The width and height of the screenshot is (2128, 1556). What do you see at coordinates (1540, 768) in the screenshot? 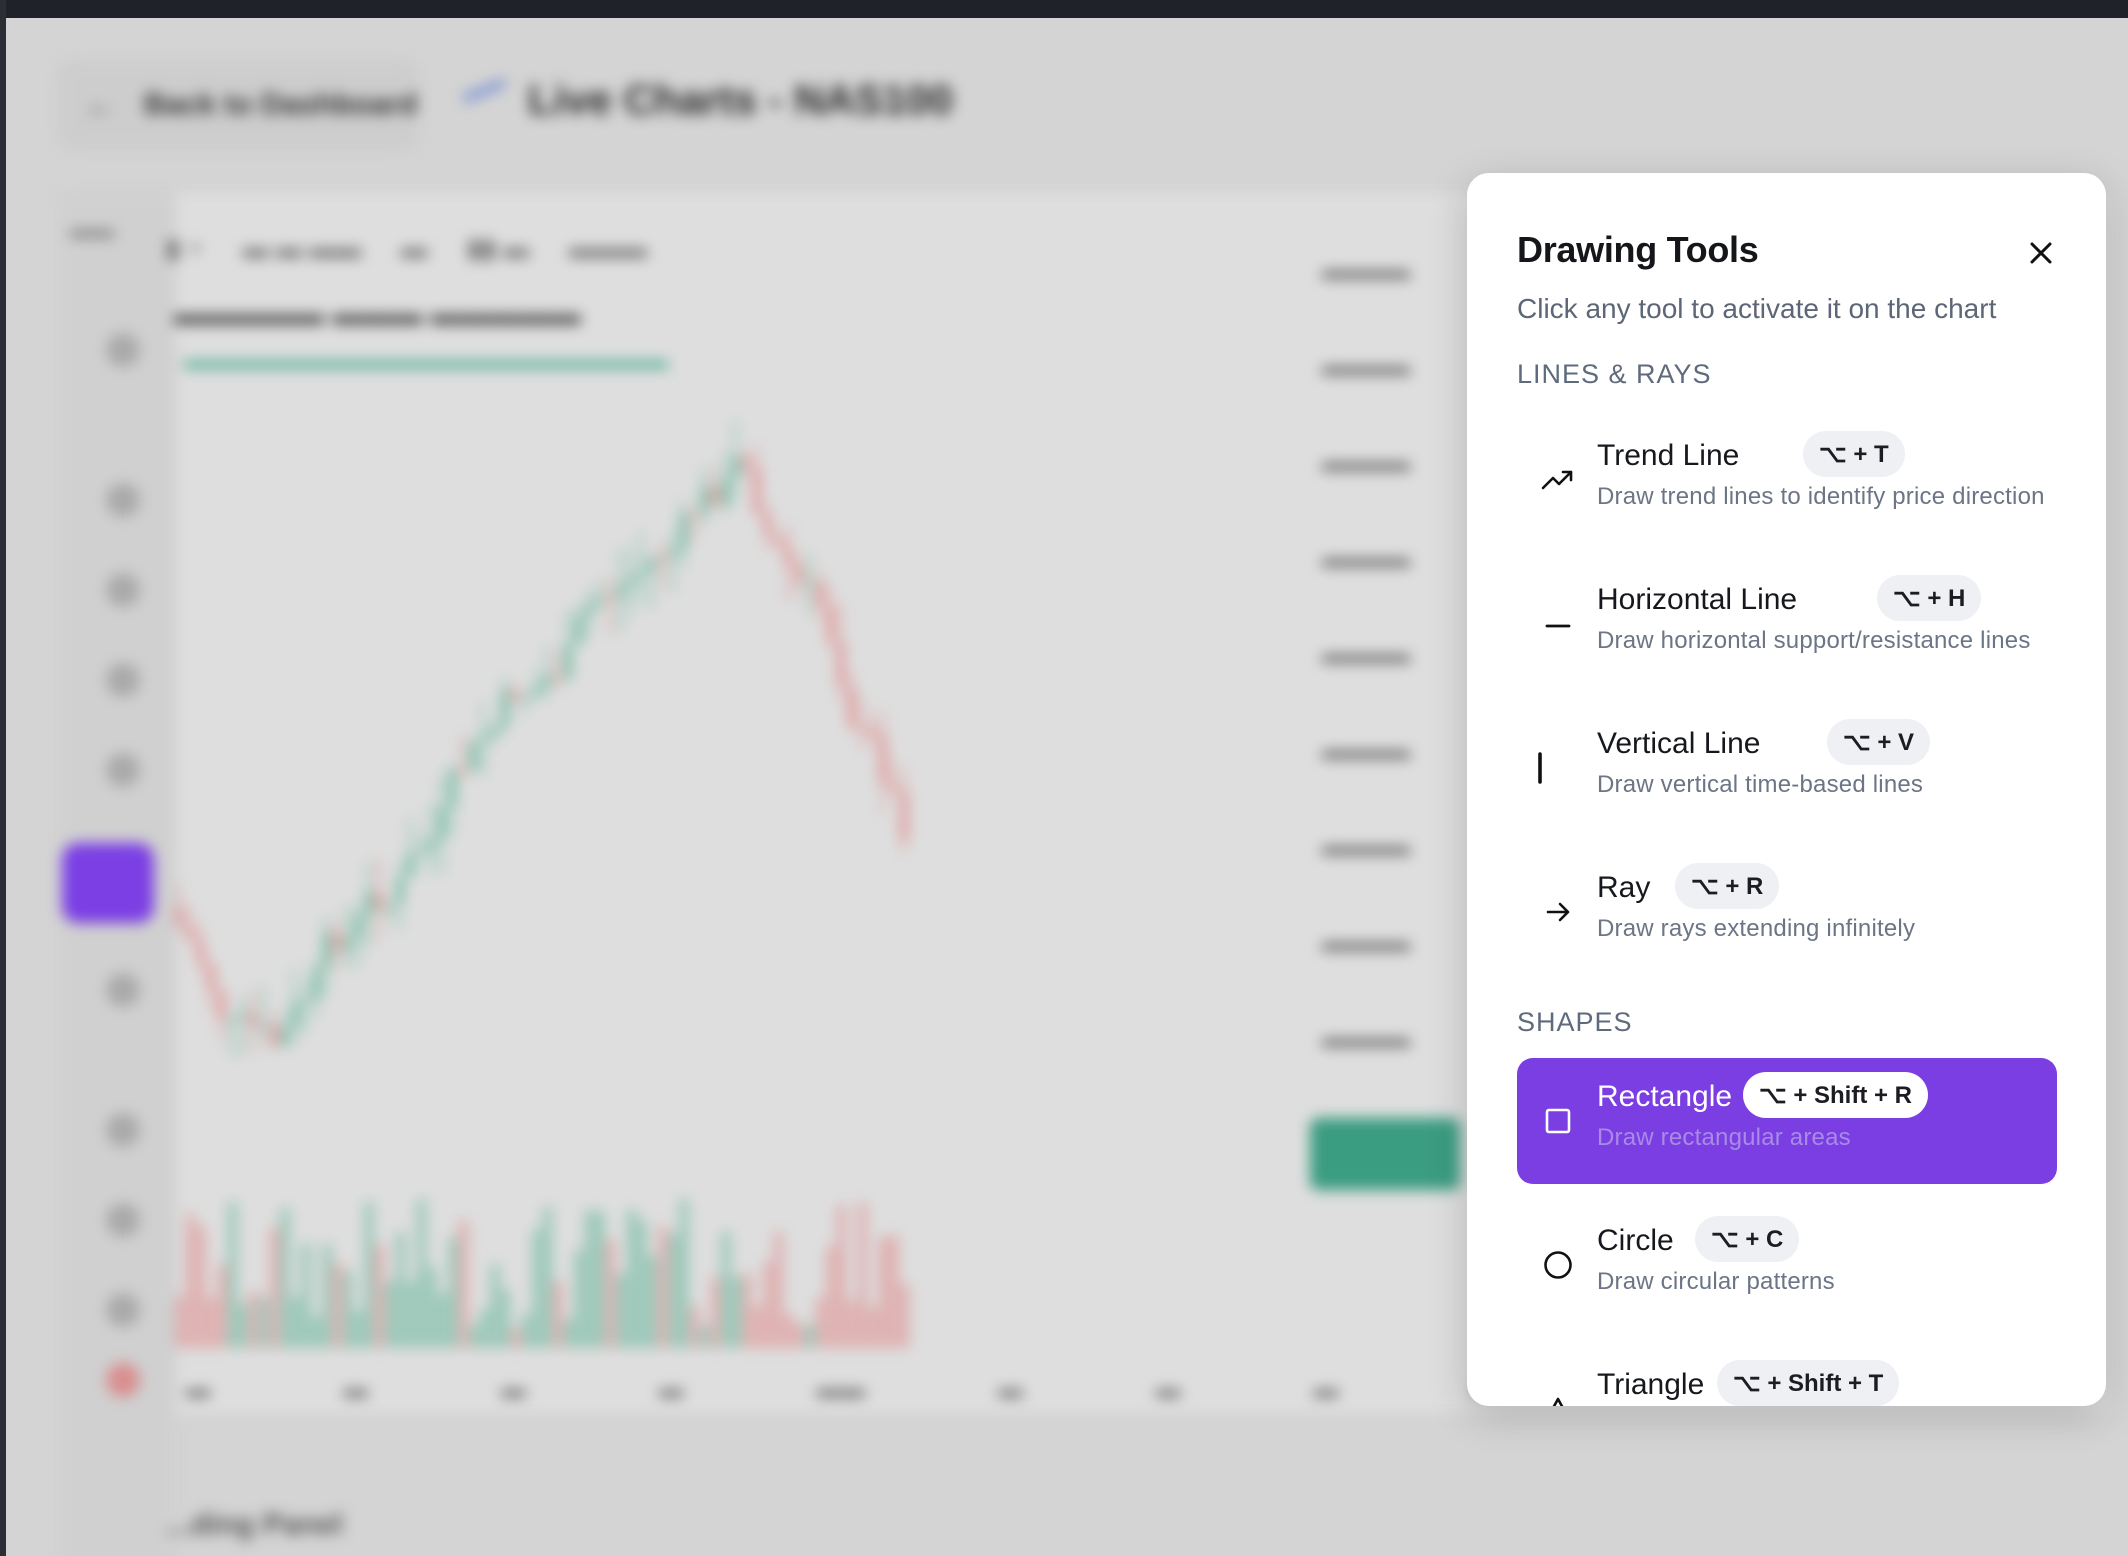
I see `vertical-line-icon` at bounding box center [1540, 768].